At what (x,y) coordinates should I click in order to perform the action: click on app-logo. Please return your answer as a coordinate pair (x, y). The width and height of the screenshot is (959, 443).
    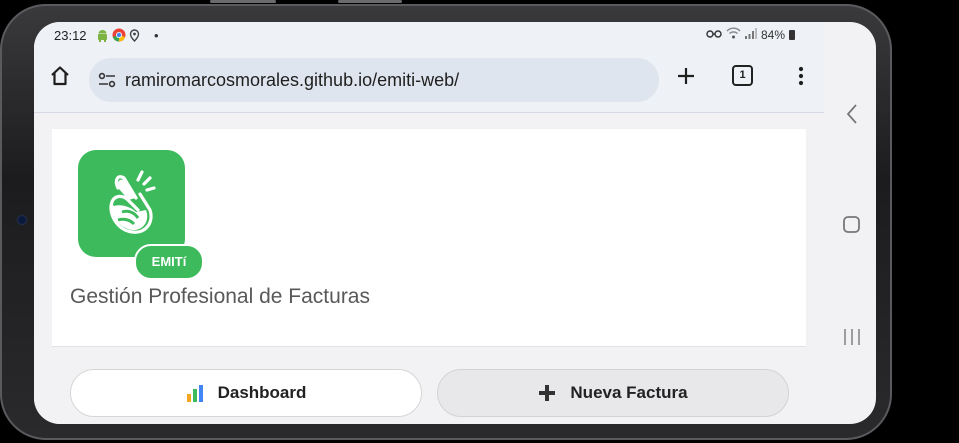
    Looking at the image, I should click on (131, 203).